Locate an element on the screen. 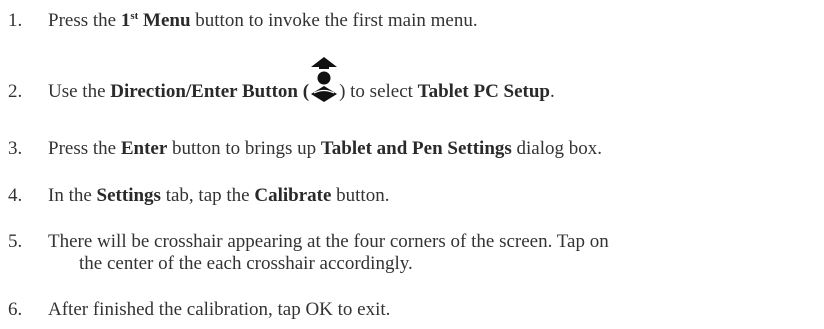  text-run: button. is located at coordinates (360, 195).